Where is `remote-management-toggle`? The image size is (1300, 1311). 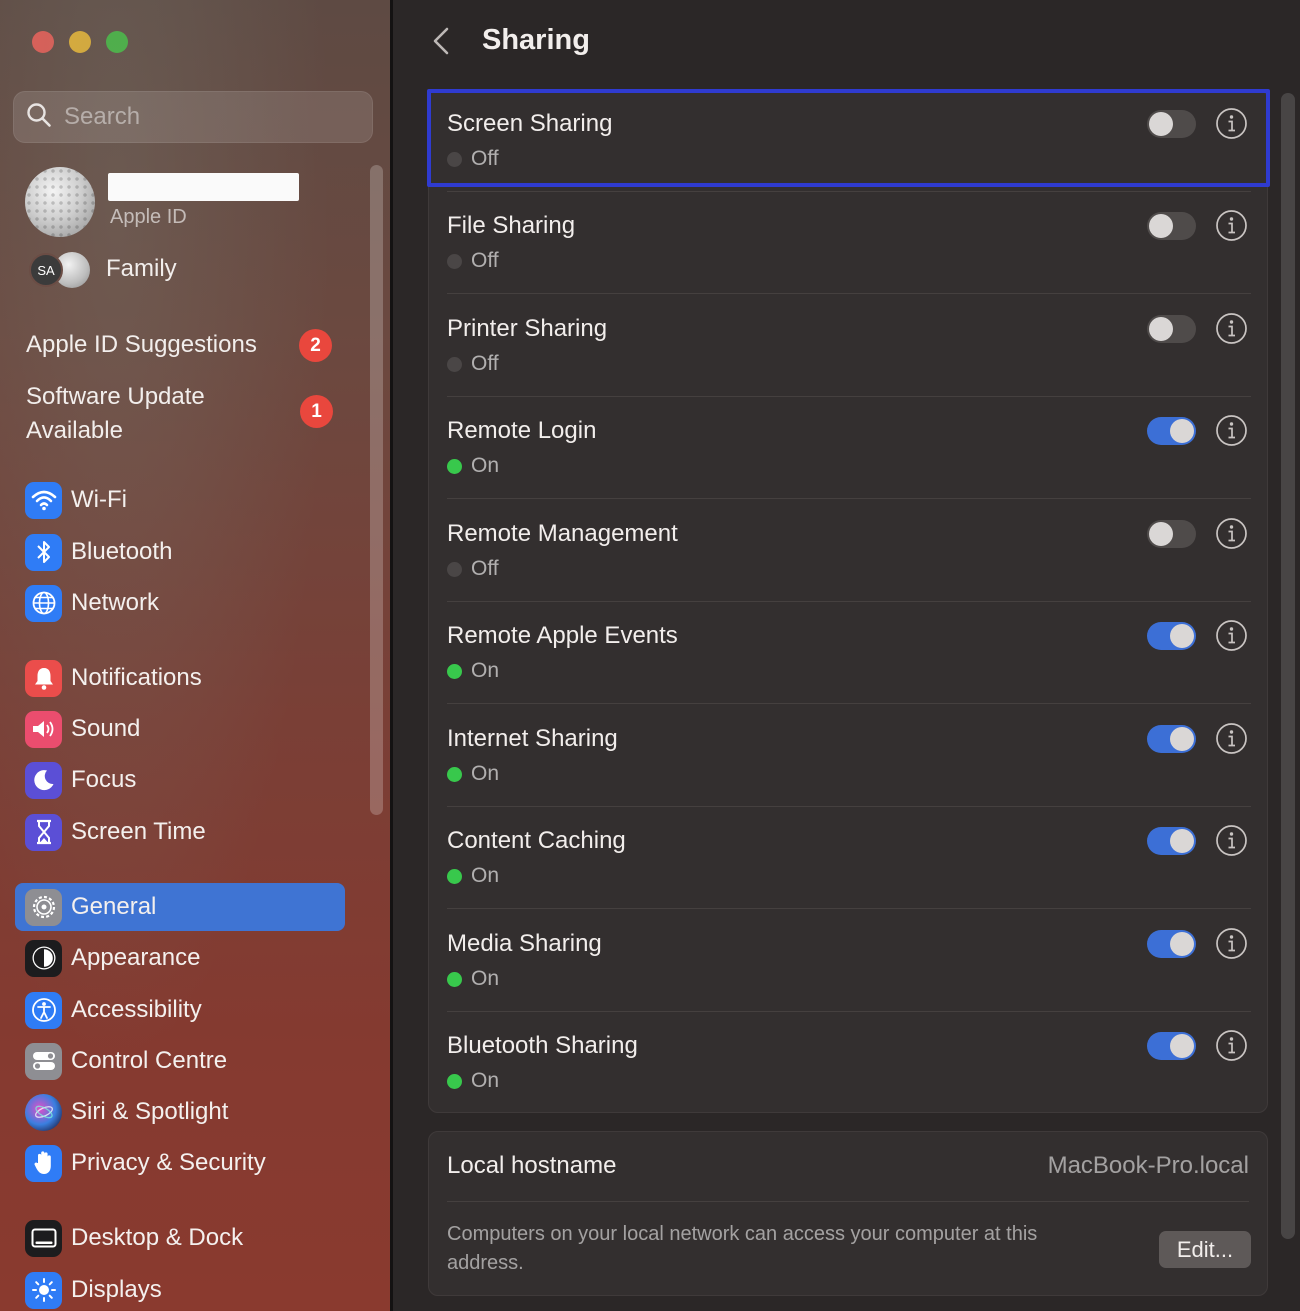
remote-management-toggle is located at coordinates (1171, 534).